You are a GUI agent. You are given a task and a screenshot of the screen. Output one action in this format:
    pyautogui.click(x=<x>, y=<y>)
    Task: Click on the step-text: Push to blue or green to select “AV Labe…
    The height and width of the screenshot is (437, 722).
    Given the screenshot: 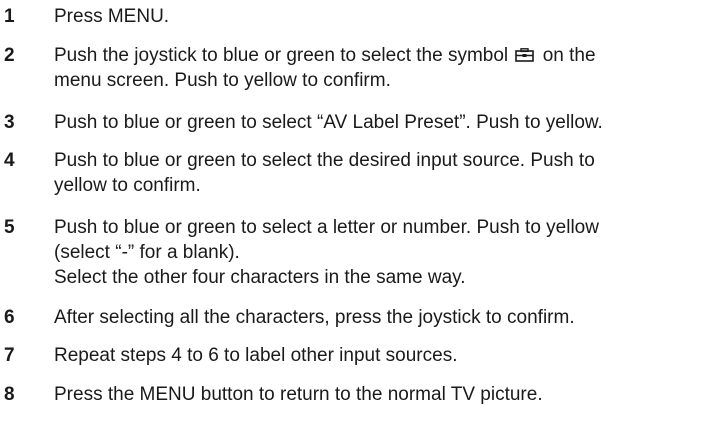 What is the action you would take?
    pyautogui.click(x=384, y=122)
    